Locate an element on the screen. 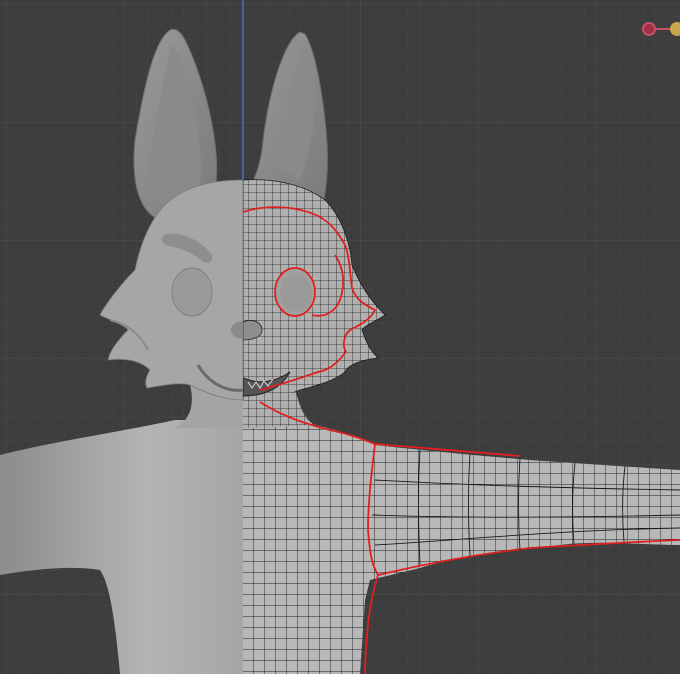 This screenshot has width=680, height=674. y-axis-icon is located at coordinates (675, 29).